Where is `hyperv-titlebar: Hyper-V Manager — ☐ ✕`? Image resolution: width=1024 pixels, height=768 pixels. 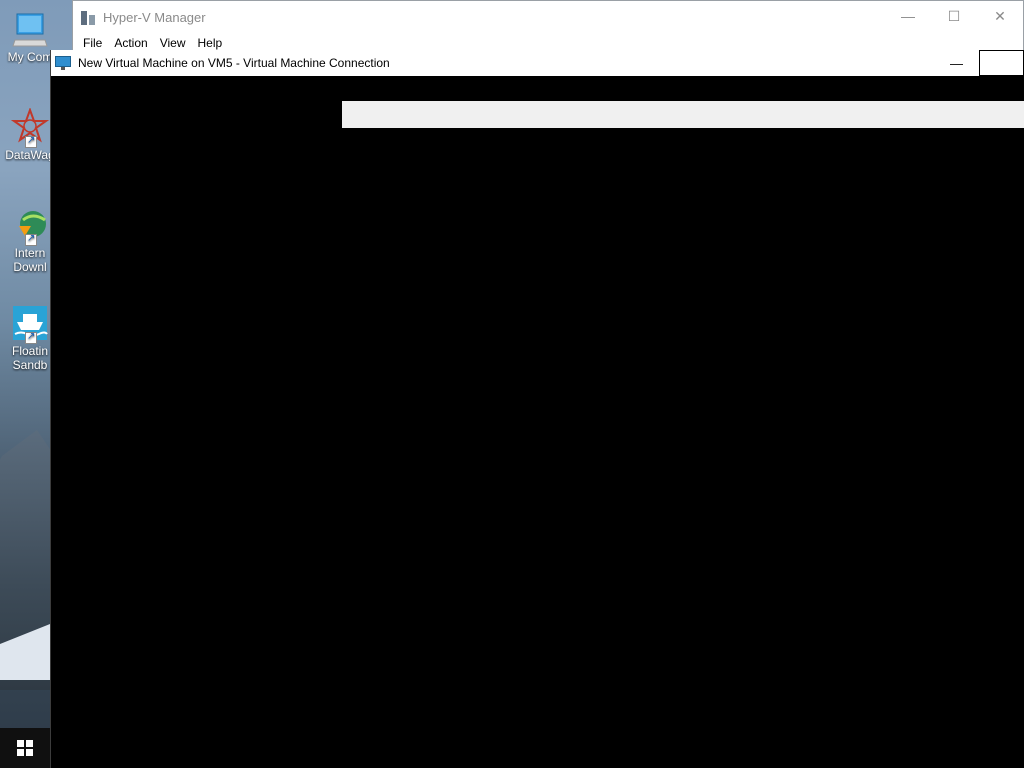
hyperv-titlebar: Hyper-V Manager — ☐ ✕ is located at coordinates (548, 17).